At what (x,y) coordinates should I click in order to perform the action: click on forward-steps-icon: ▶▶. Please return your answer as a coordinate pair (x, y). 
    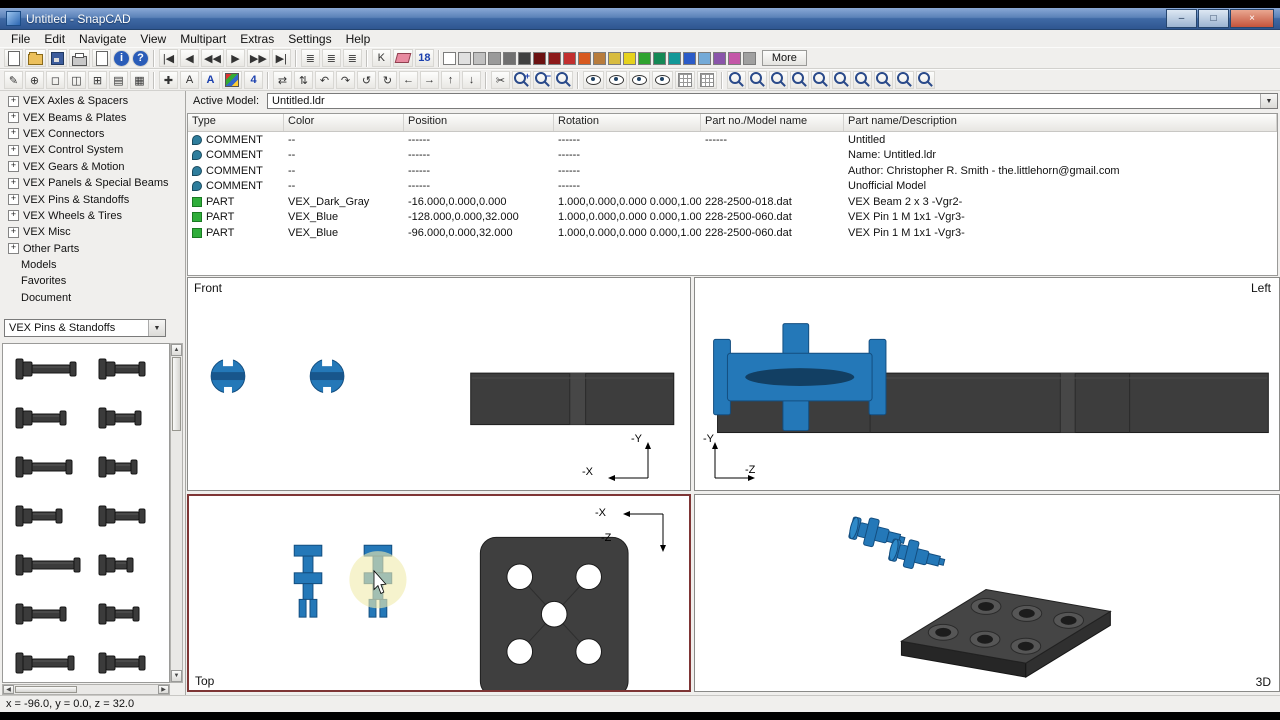
    Looking at the image, I should click on (258, 58).